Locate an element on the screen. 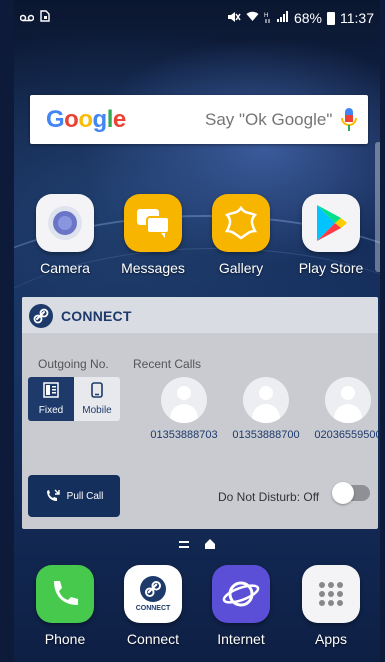 This screenshot has height=662, width=385. messages-icon is located at coordinates (153, 223).